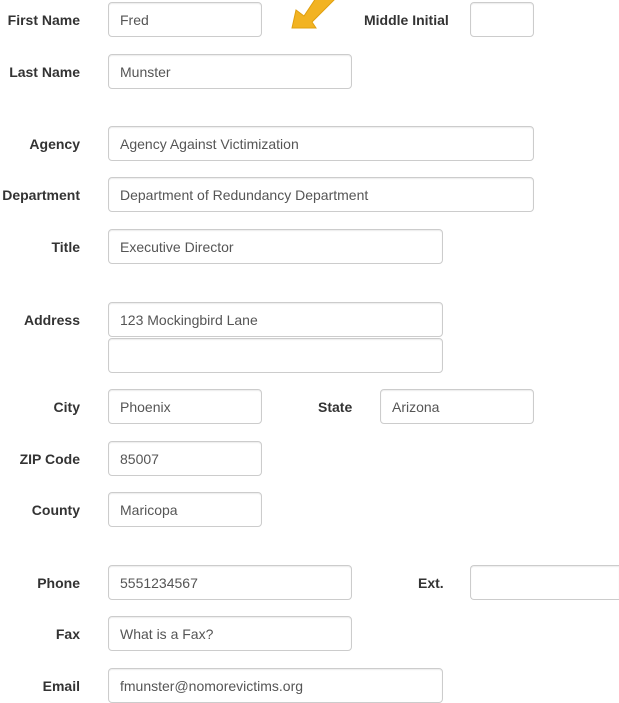 The height and width of the screenshot is (703, 619). Describe the element at coordinates (275, 319) in the screenshot. I see `address-line1-input` at that location.